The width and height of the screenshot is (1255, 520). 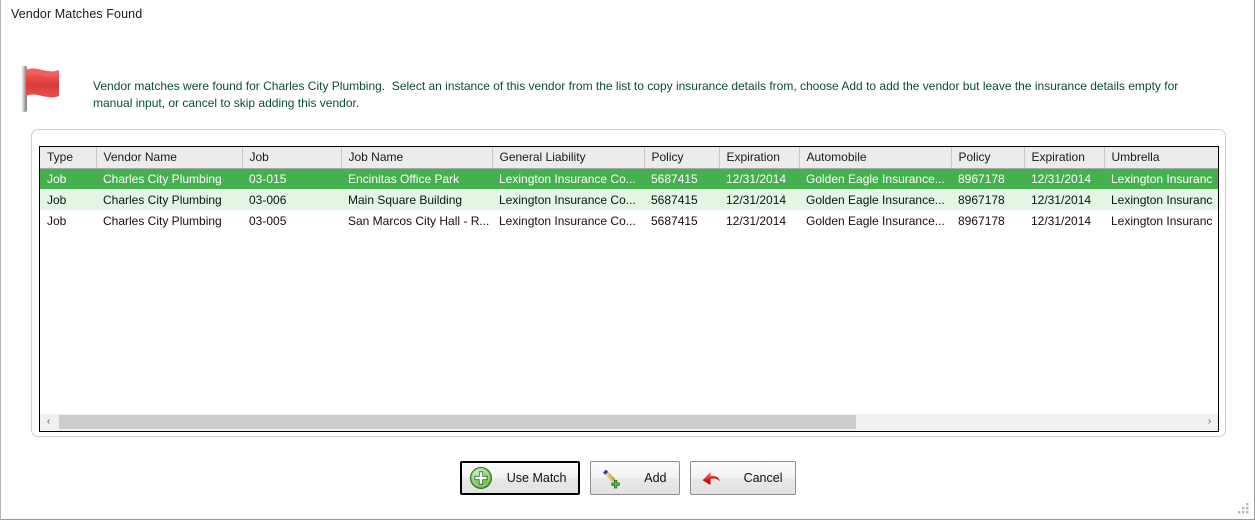 I want to click on column-header-policy-auto: Policy, so click(x=988, y=158).